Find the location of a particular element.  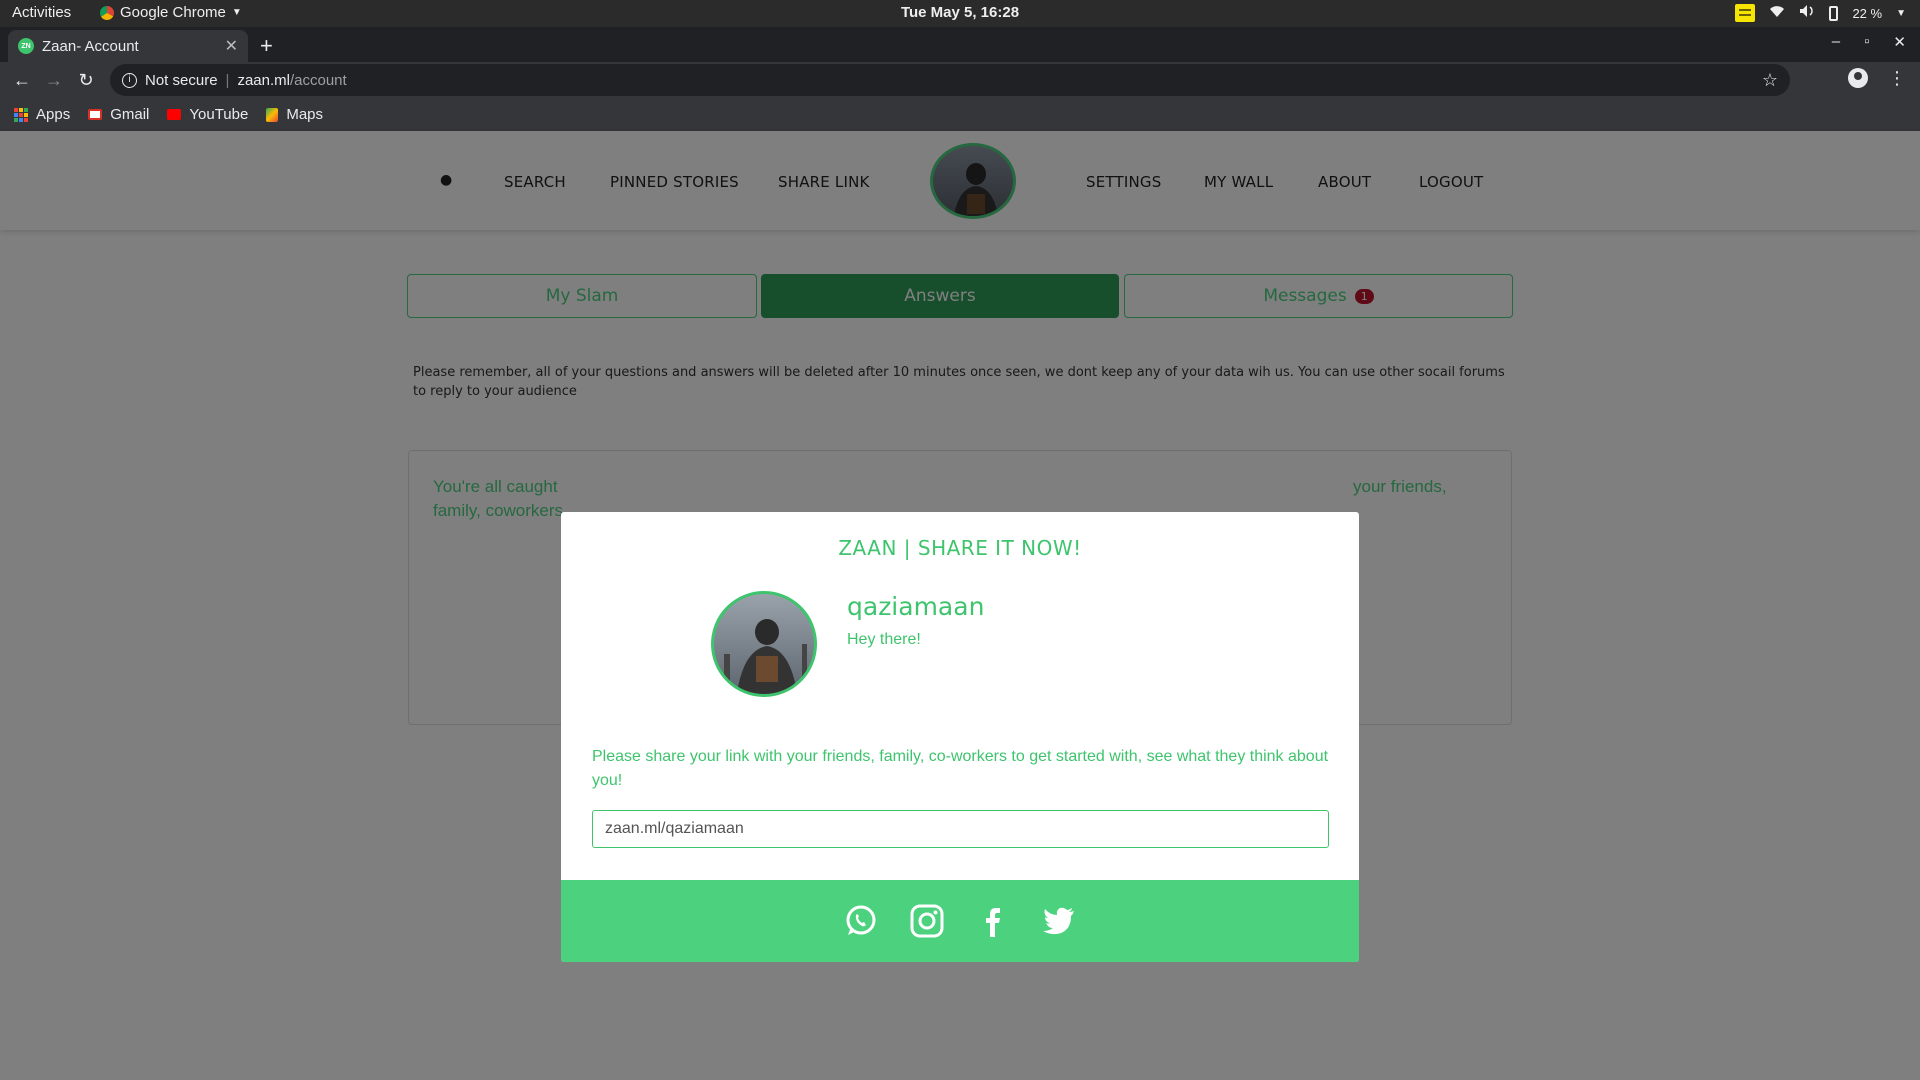

user-bio: Hey there! is located at coordinates (884, 639).